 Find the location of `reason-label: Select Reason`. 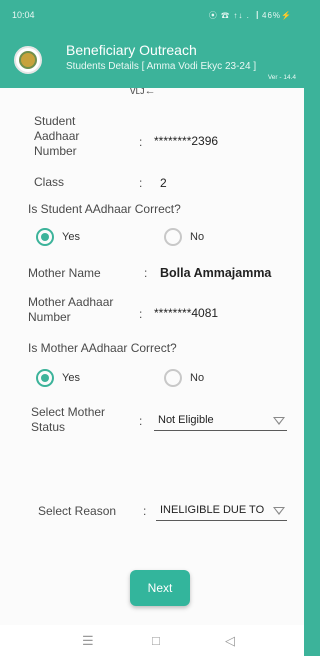

reason-label: Select Reason is located at coordinates (77, 511).